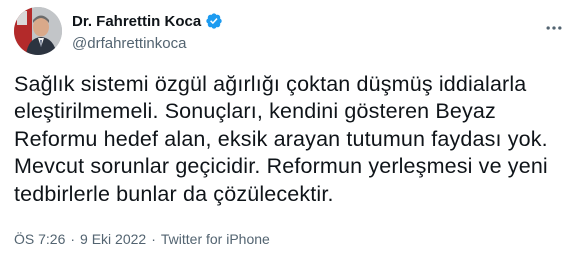 The height and width of the screenshot is (259, 585). What do you see at coordinates (214, 21) in the screenshot?
I see `verified-badge-icon` at bounding box center [214, 21].